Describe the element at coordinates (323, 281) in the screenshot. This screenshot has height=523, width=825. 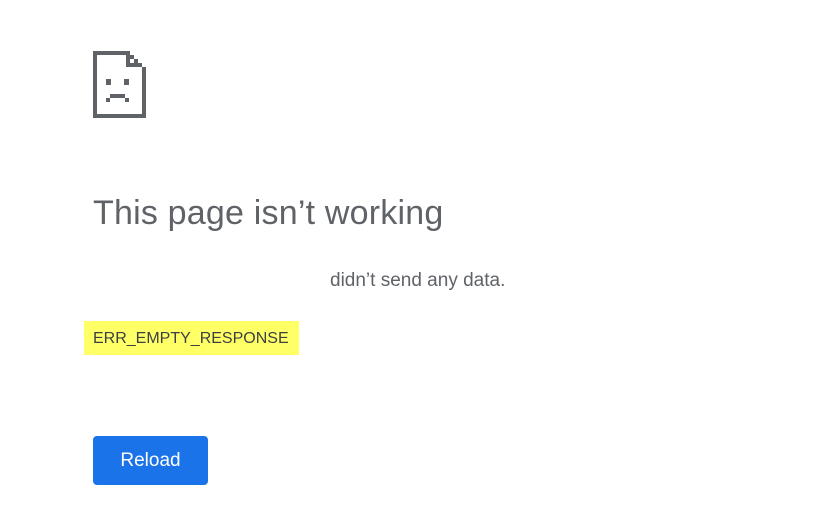
I see `error-message: didn’t send any data.` at that location.